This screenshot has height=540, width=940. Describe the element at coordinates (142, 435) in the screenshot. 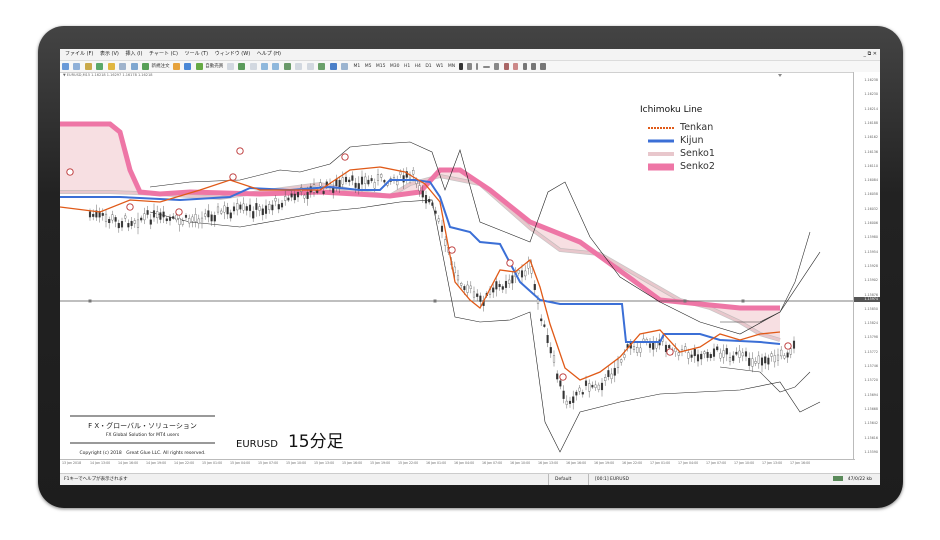

I see `promo-subtitle-en: FX Global Solution for MT4 users` at that location.